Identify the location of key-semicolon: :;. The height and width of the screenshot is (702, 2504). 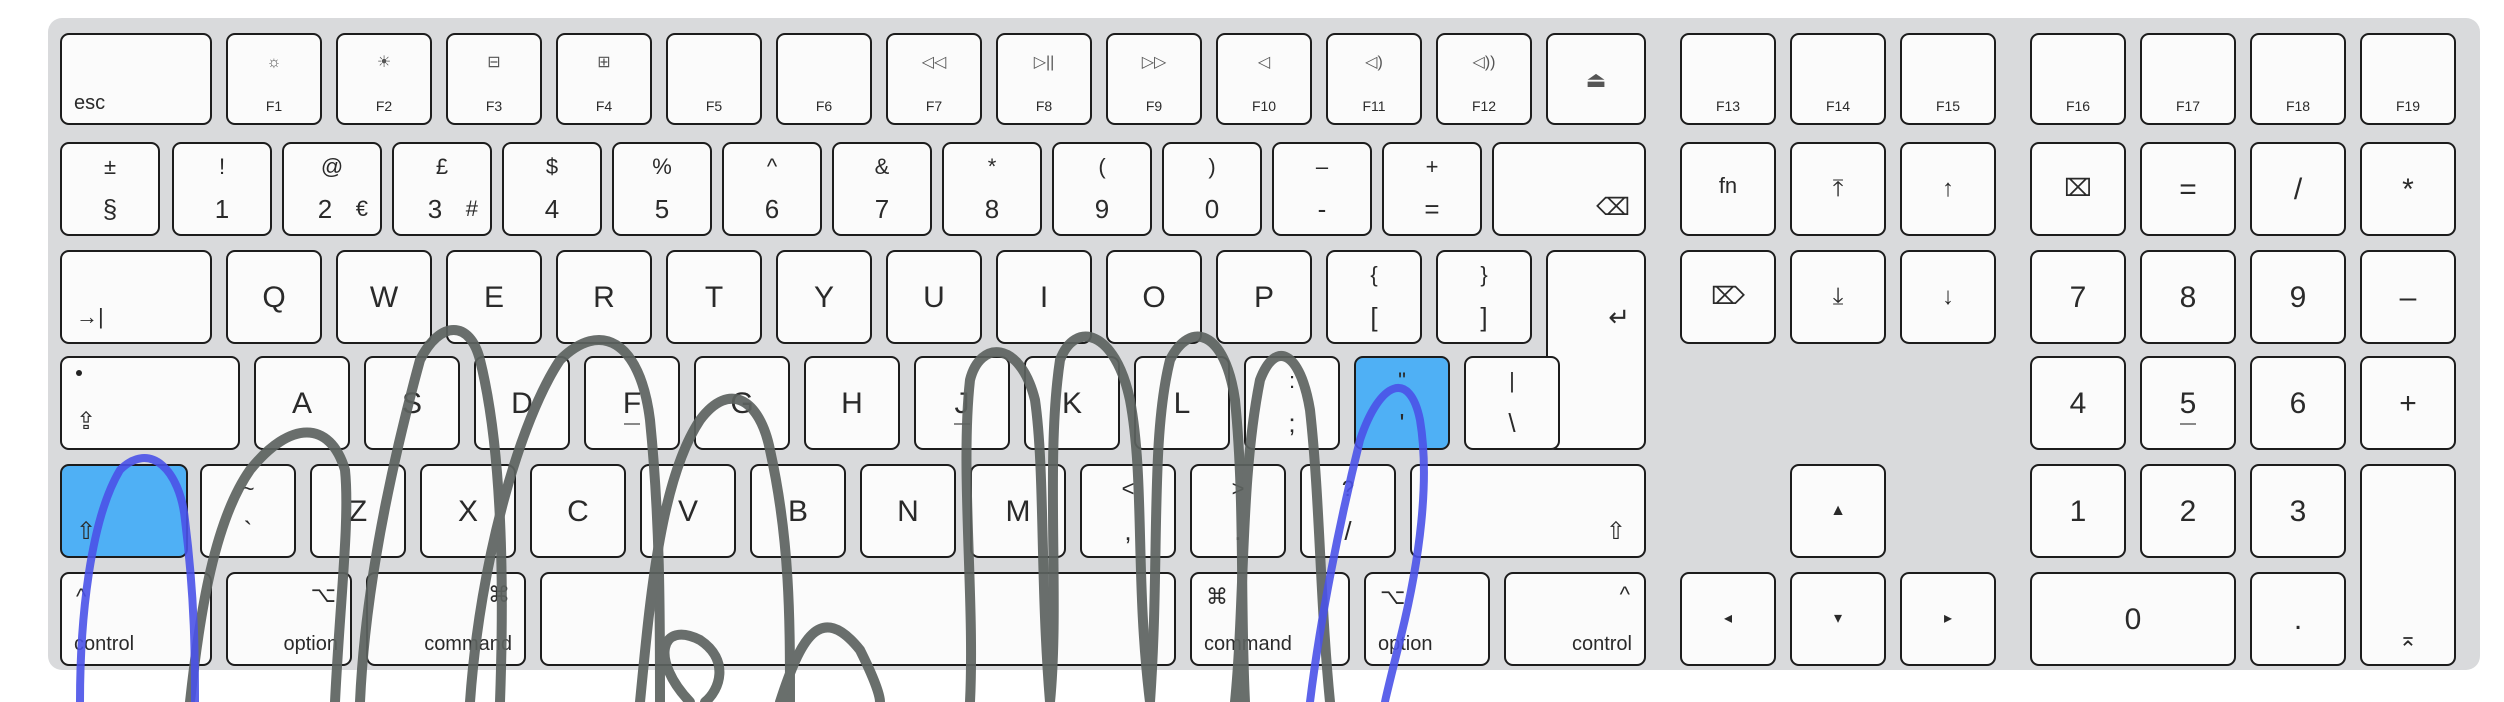
(1292, 403).